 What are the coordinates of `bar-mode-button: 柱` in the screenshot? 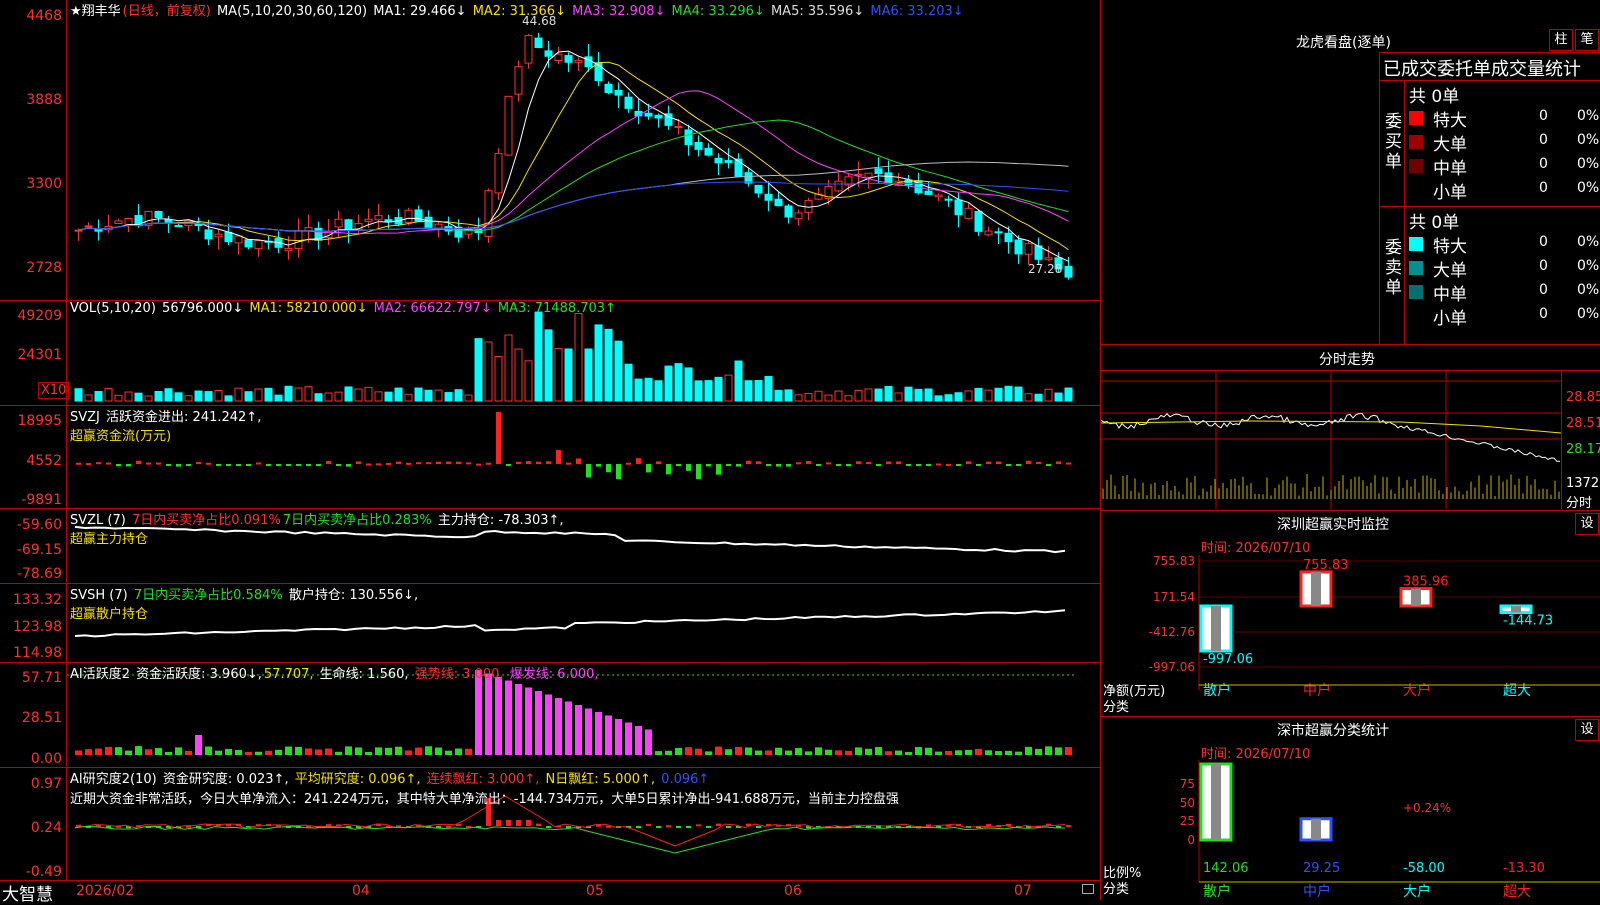 It's located at (1561, 40).